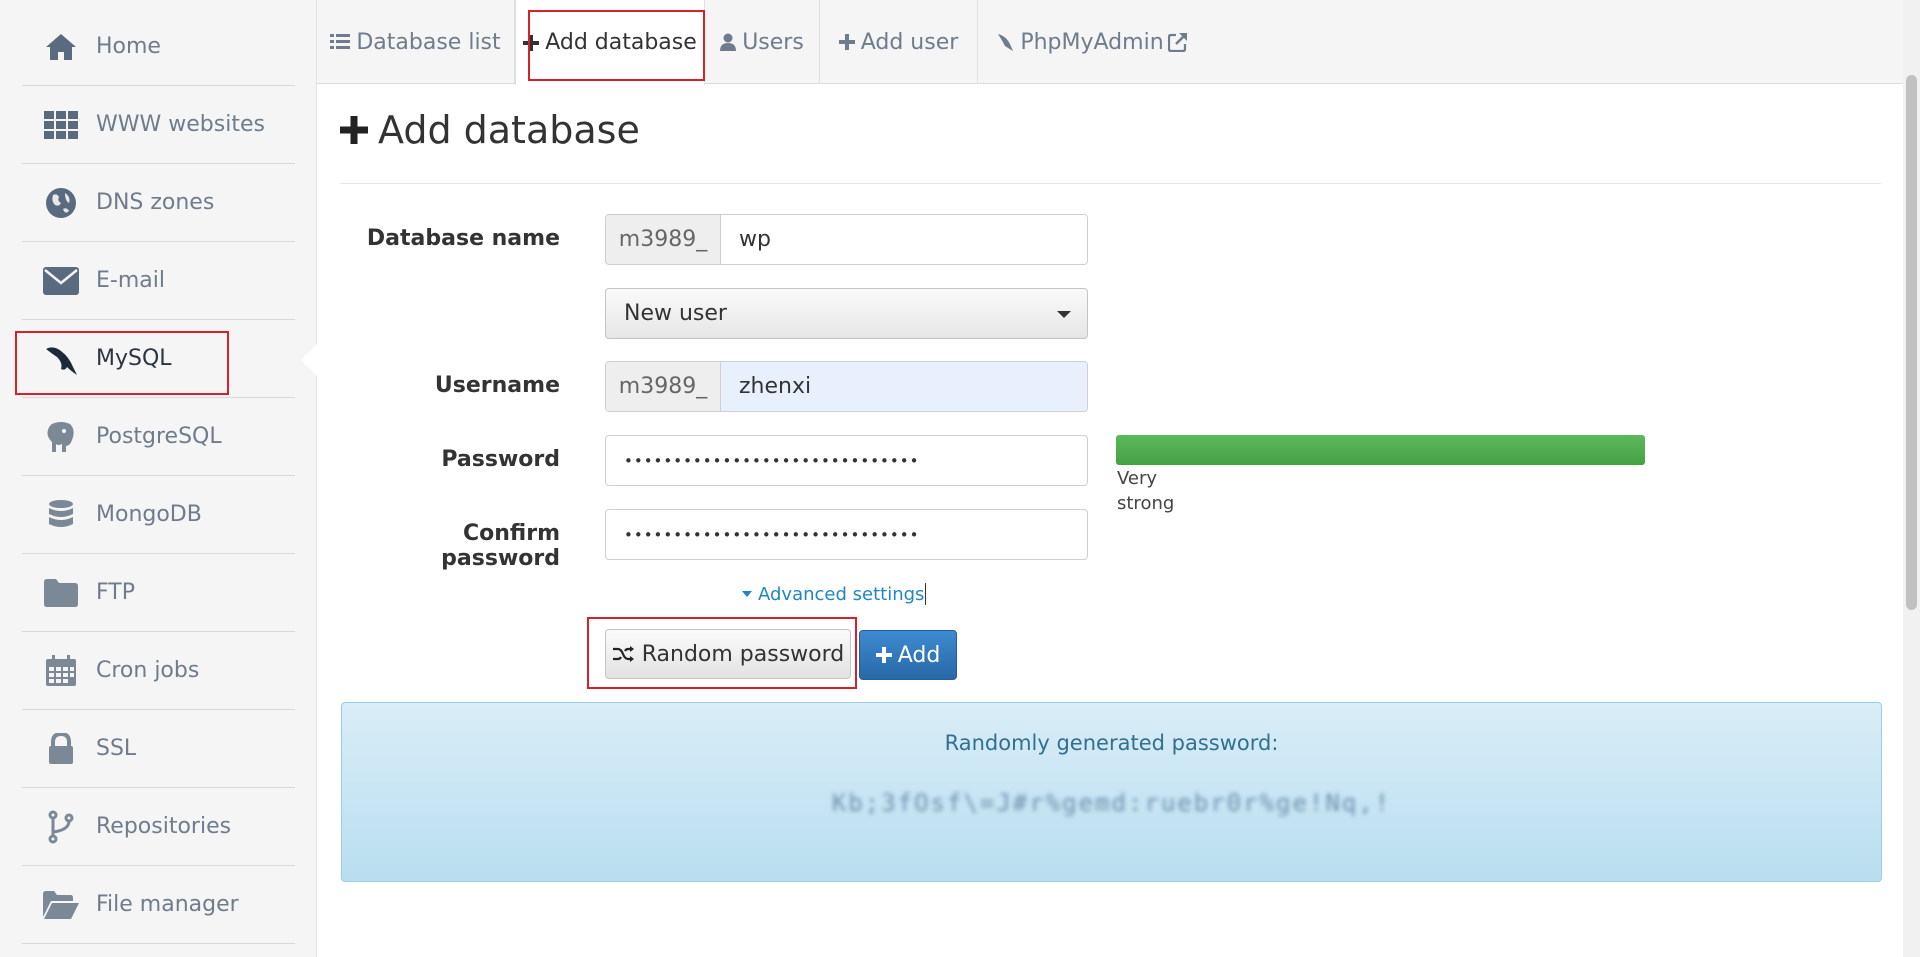 The height and width of the screenshot is (957, 1920). What do you see at coordinates (61, 749) in the screenshot?
I see `lock-icon` at bounding box center [61, 749].